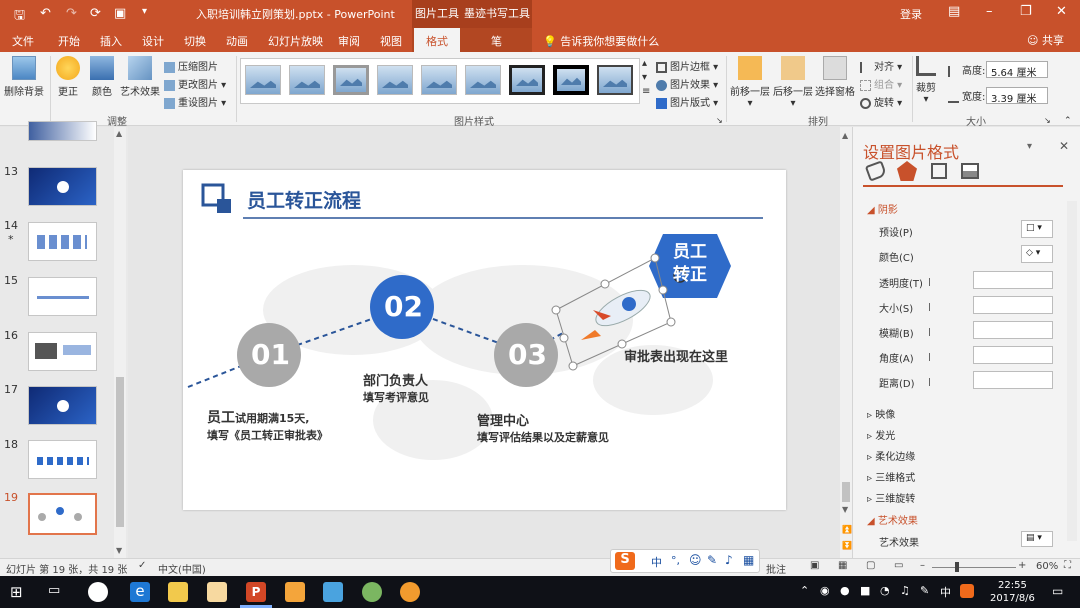  Describe the element at coordinates (719, 120) in the screenshot. I see `picture-styles-launcher-icon: ↘` at that location.